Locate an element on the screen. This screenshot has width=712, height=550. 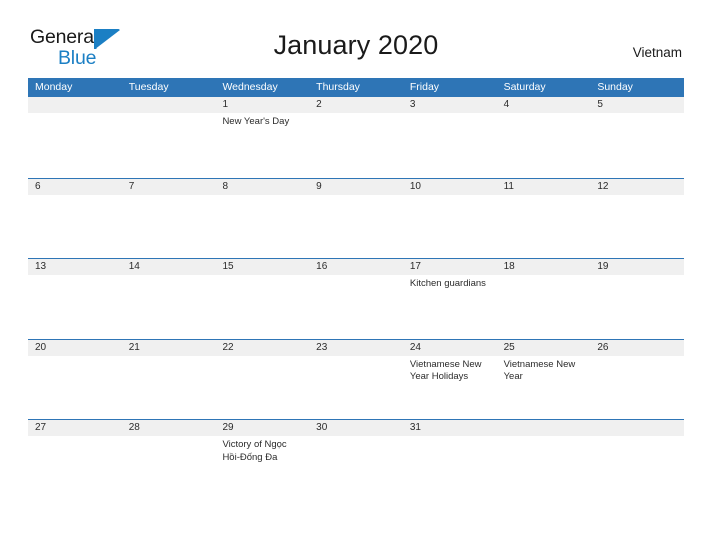
day-number: 26 is located at coordinates (603, 347).